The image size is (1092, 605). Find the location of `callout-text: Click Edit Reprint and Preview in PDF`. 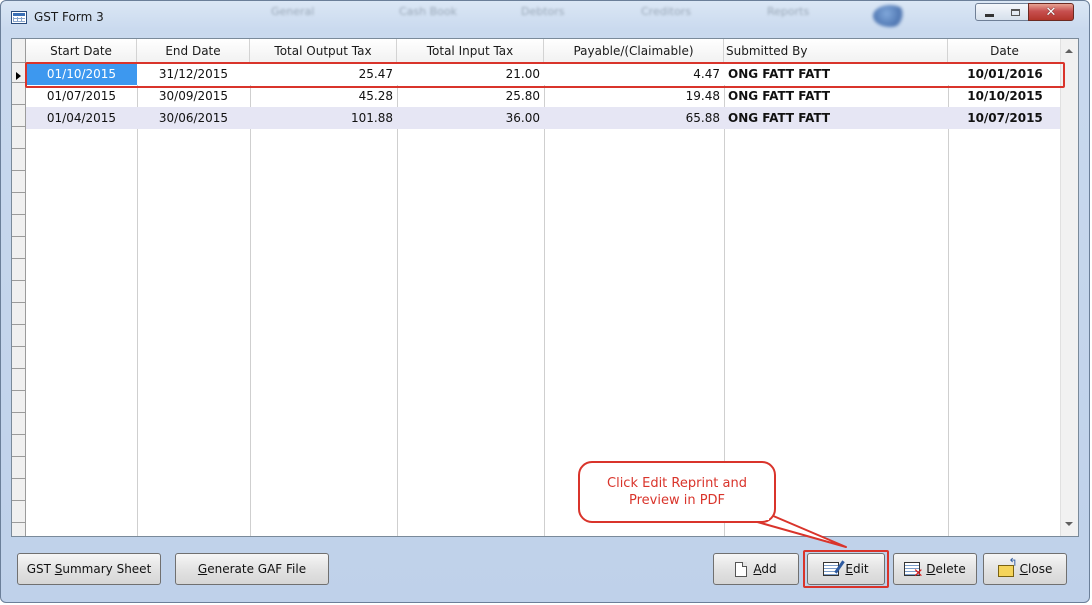

callout-text: Click Edit Reprint and Preview in PDF is located at coordinates (677, 492).